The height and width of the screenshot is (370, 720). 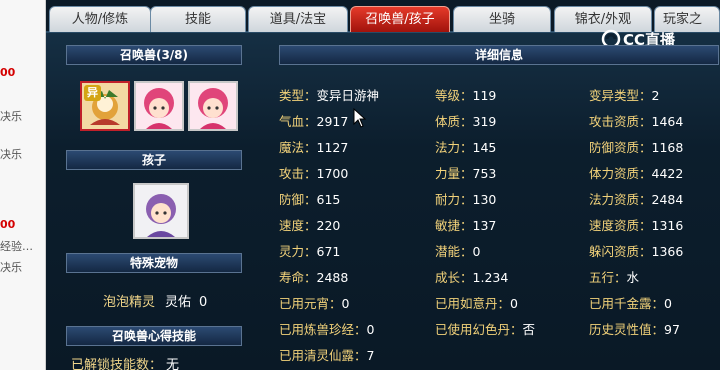 I want to click on skill-header: 召唤兽心得技能, so click(x=154, y=336).